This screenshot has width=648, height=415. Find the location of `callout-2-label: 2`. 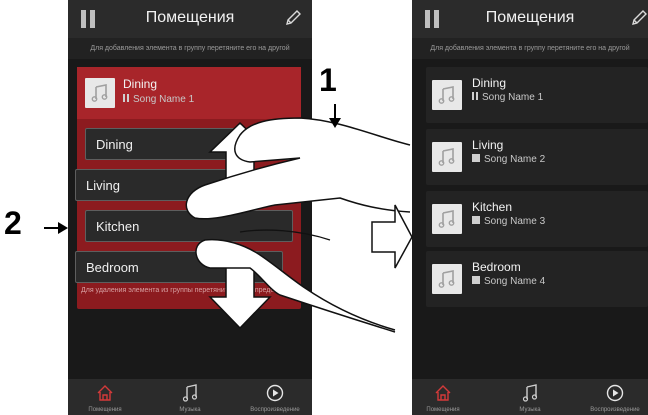

callout-2-label: 2 is located at coordinates (13, 223).